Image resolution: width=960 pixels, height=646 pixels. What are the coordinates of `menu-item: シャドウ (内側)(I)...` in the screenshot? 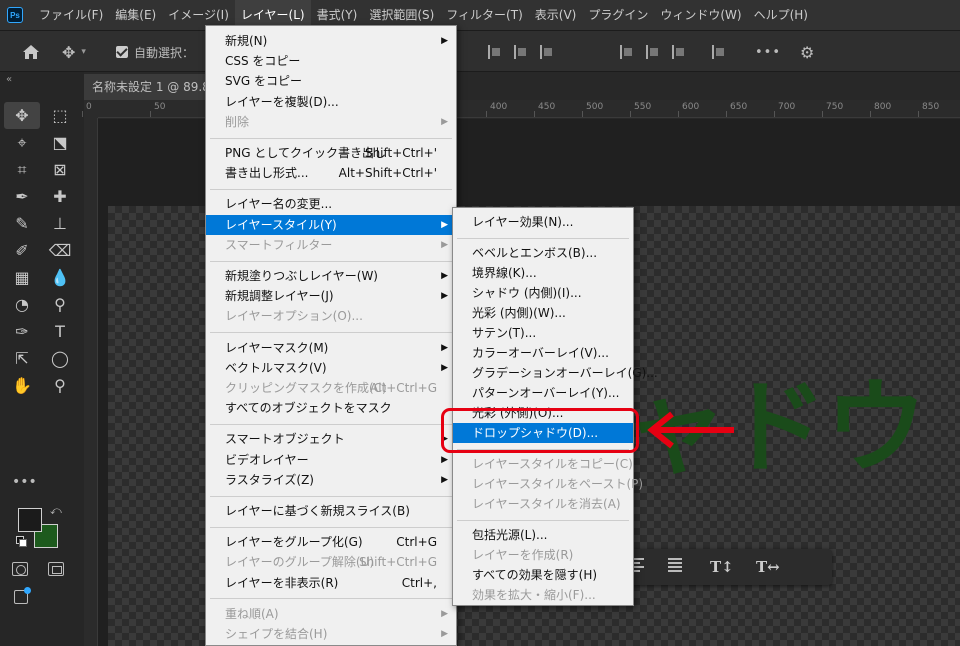 It's located at (543, 293).